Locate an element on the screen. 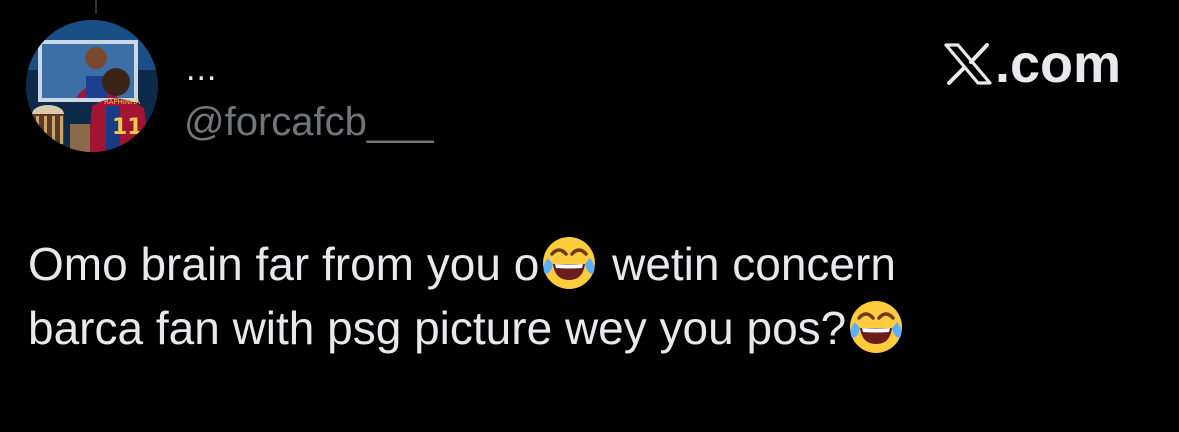 This screenshot has width=1179, height=432. tweet-text-line1-part1: Omo brain far from you o is located at coordinates (284, 264).